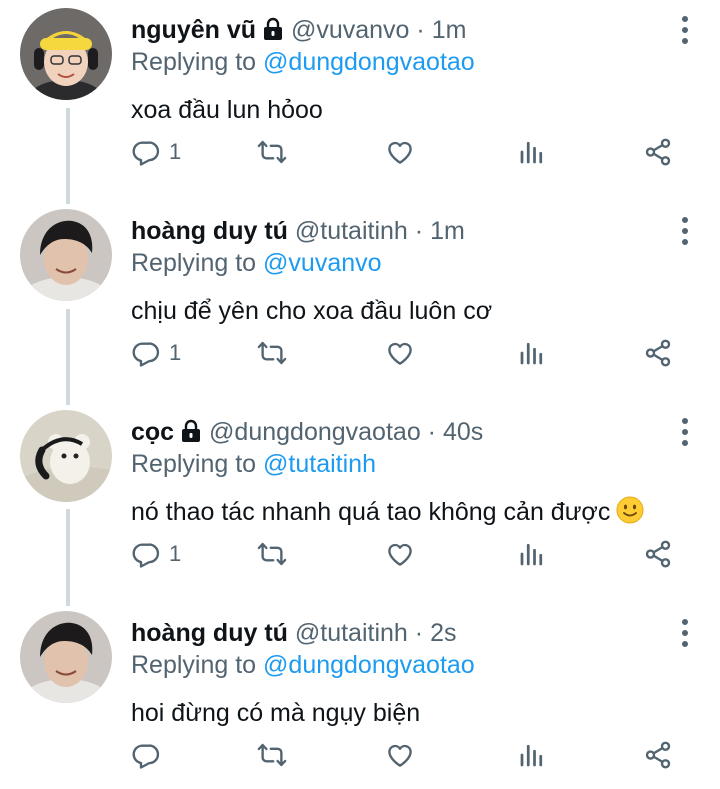  What do you see at coordinates (443, 633) in the screenshot?
I see `timestamp: 2s` at bounding box center [443, 633].